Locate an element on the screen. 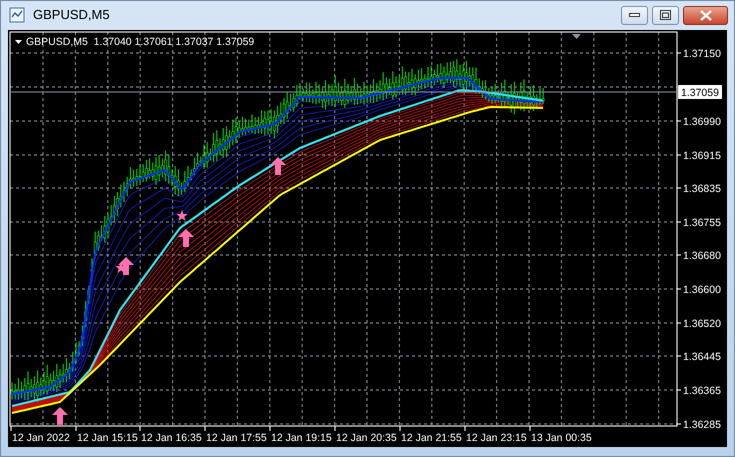 The height and width of the screenshot is (457, 735). price-label: 1.36835 is located at coordinates (702, 189).